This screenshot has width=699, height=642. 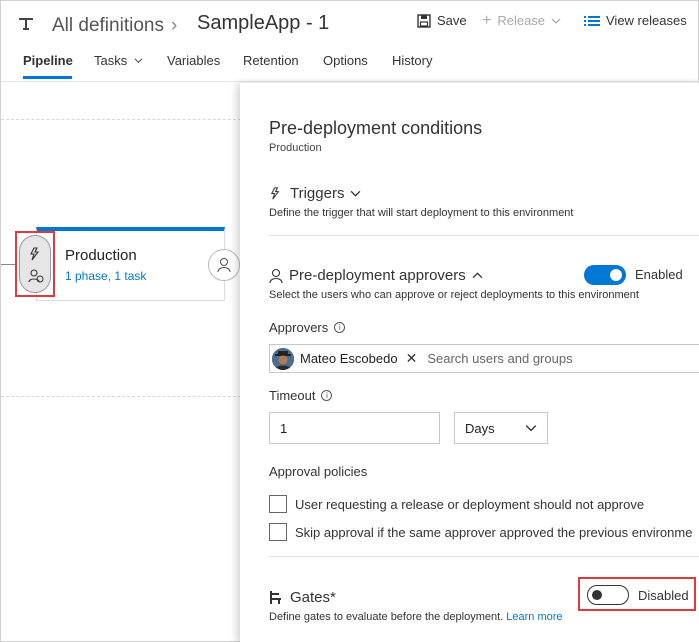 I want to click on chevron-up-icon, so click(x=477, y=275).